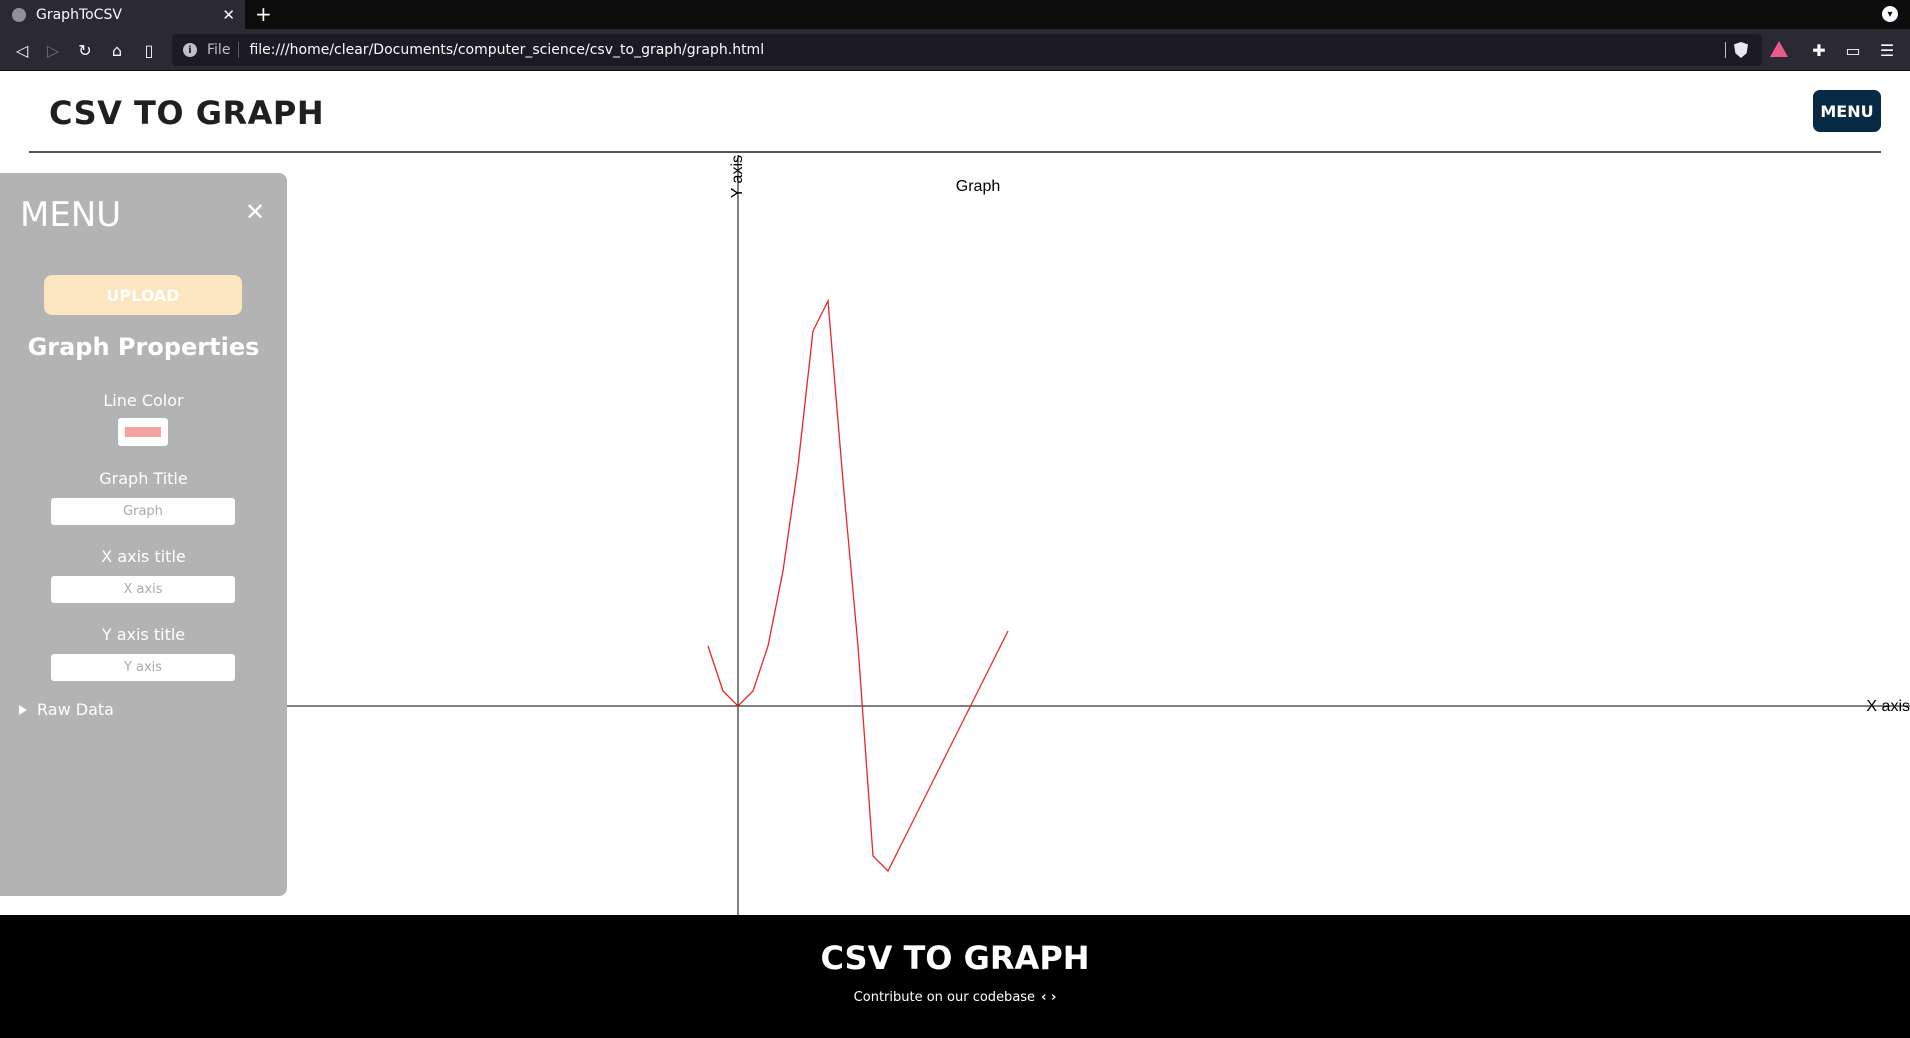 The height and width of the screenshot is (1038, 1910). I want to click on line-color-picker, so click(143, 432).